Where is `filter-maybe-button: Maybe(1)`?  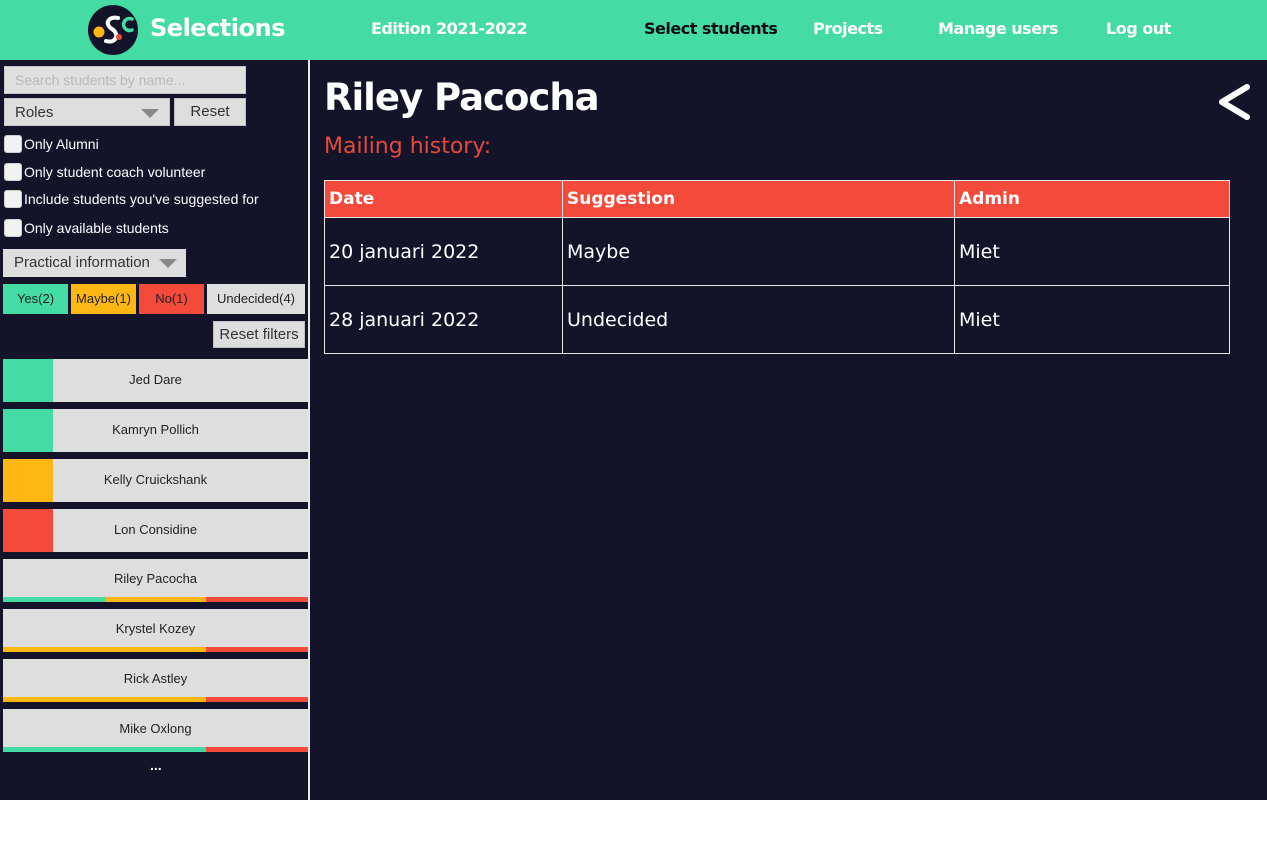
filter-maybe-button: Maybe(1) is located at coordinates (103, 299).